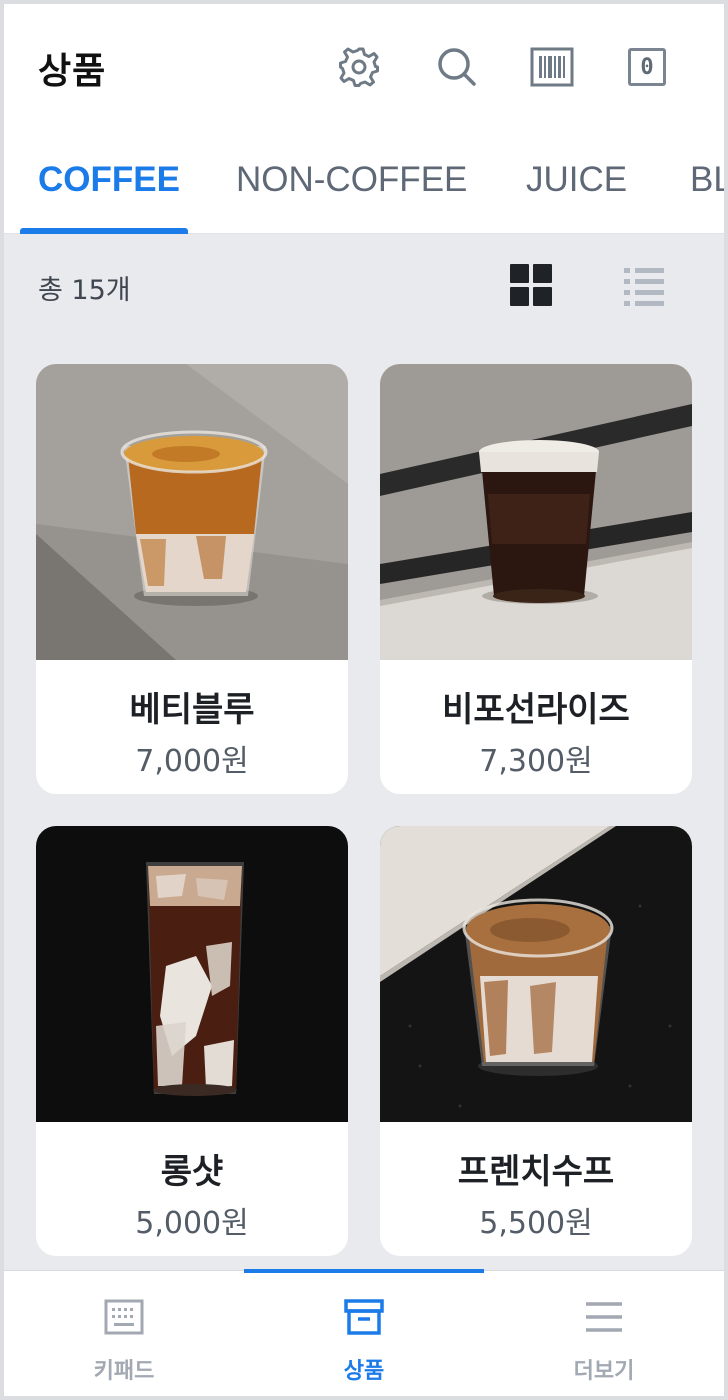 The height and width of the screenshot is (1400, 728). I want to click on product-name: 프렌치수프, so click(536, 1172).